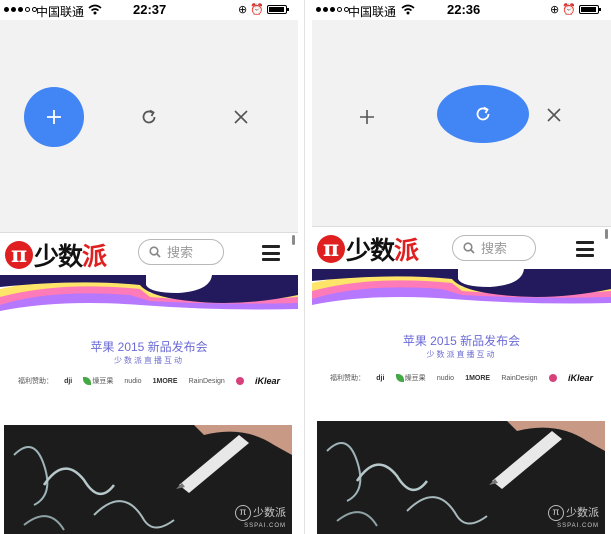  I want to click on status-bar: 中国联通 22:37 ⊕ ⏰, so click(149, 11).